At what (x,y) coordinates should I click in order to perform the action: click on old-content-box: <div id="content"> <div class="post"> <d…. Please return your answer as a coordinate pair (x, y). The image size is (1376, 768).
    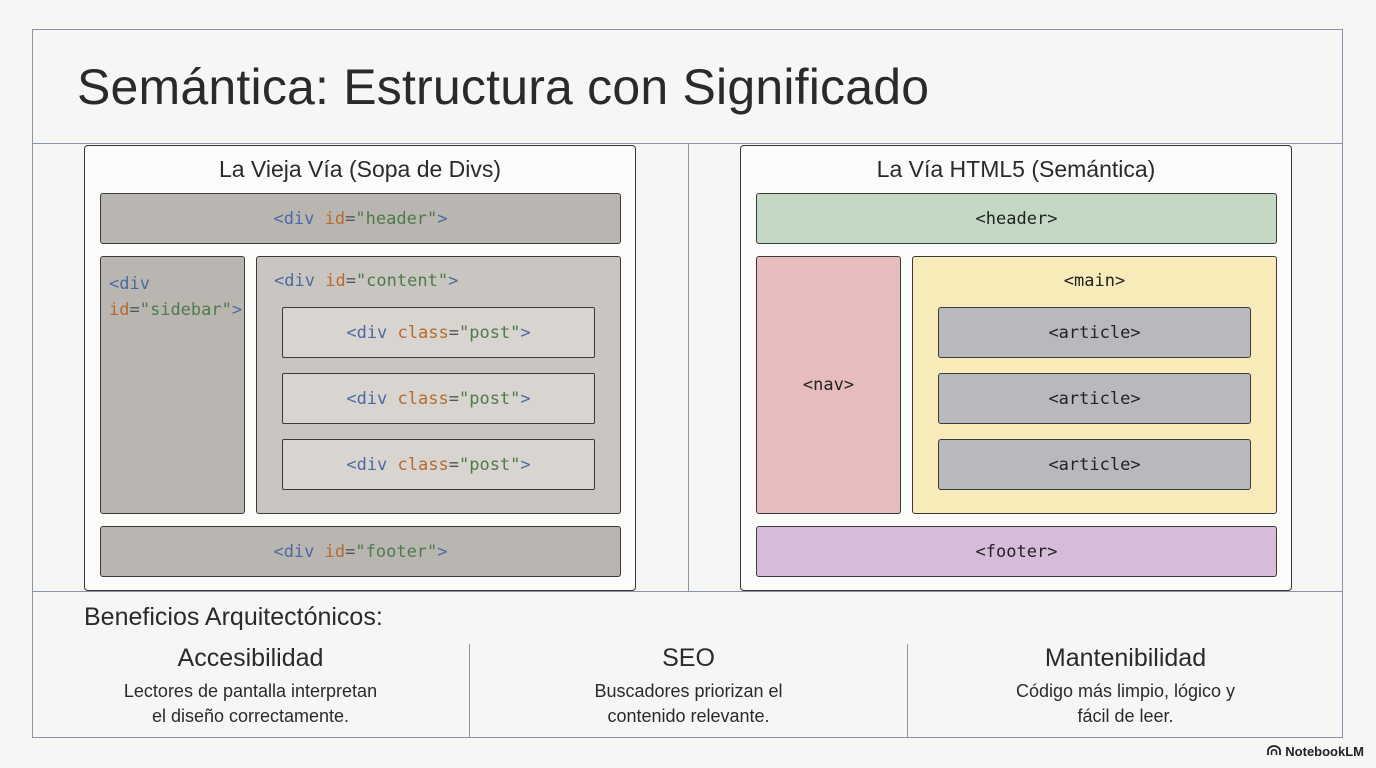
    Looking at the image, I should click on (438, 385).